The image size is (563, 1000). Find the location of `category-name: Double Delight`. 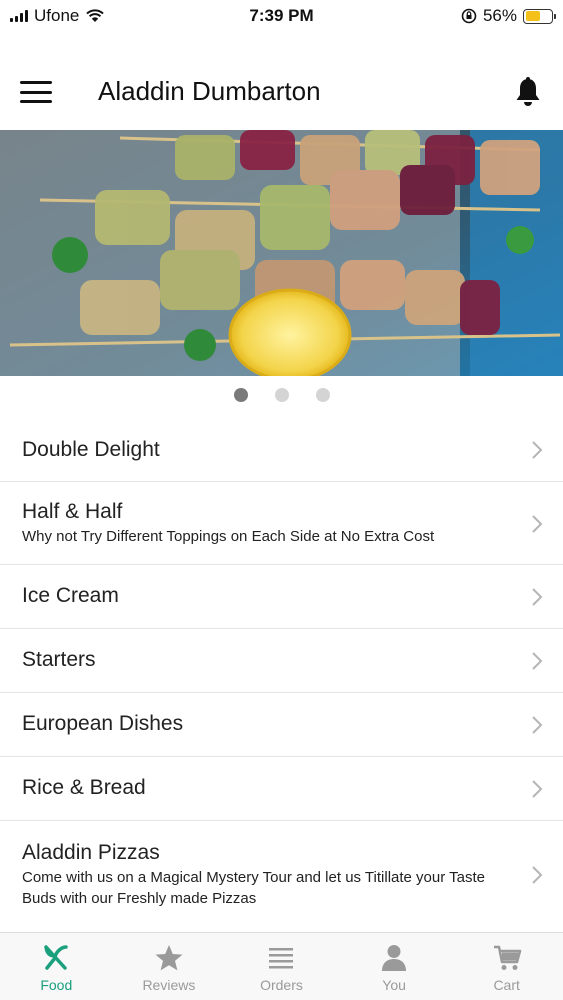

category-name: Double Delight is located at coordinates (91, 449).